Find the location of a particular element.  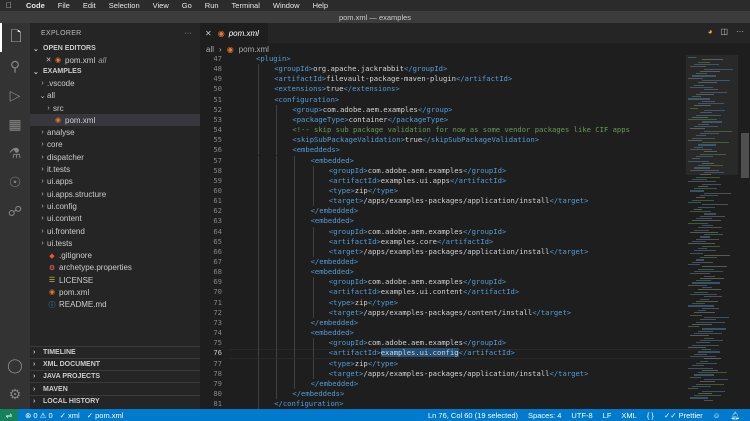

xml-tag: </group> is located at coordinates (435, 109).